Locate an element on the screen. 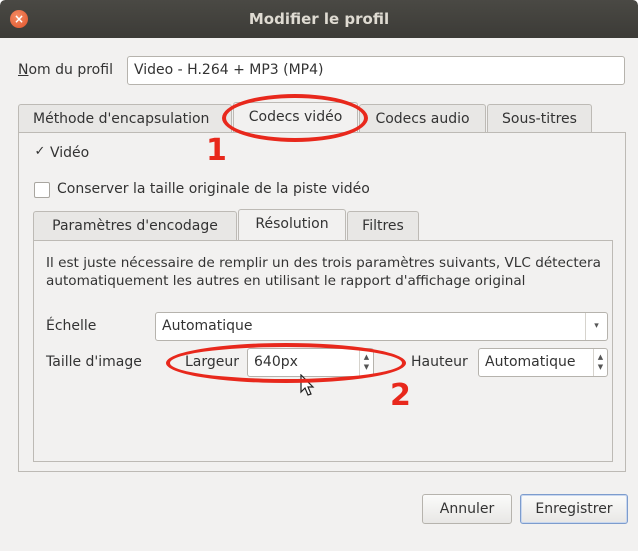 The height and width of the screenshot is (551, 638). profile-name-label: Nom du profil is located at coordinates (65, 70).